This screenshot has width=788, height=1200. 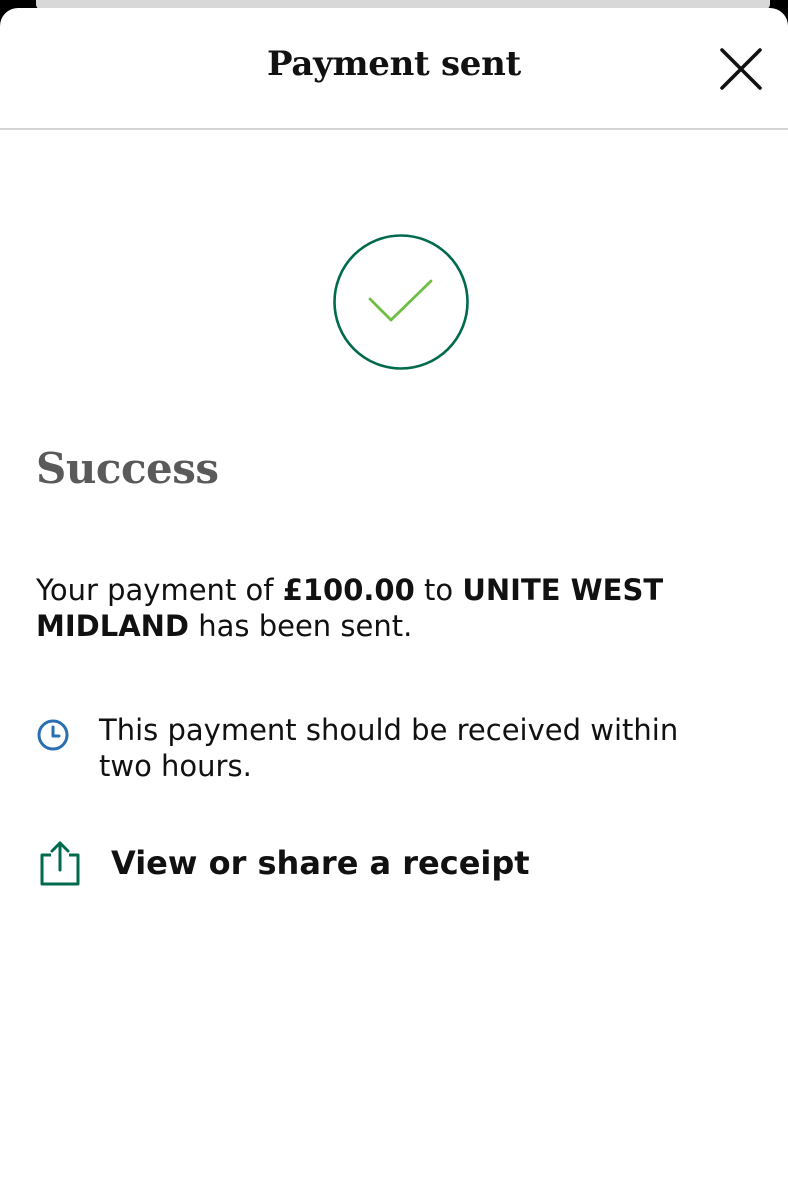 I want to click on share-icon, so click(x=60, y=863).